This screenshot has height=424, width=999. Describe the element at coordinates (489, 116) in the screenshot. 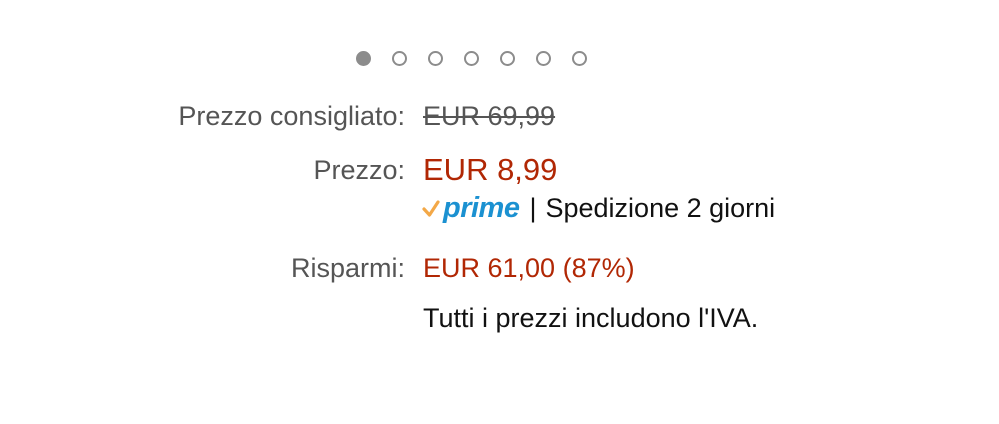

I see `list-price-value: EUR 69,99` at that location.